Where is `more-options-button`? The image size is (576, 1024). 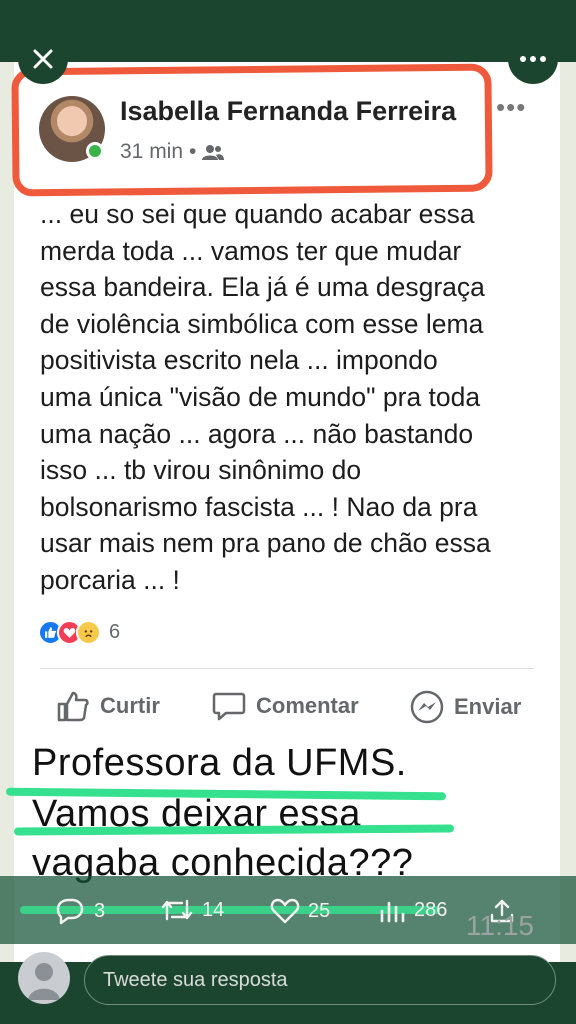 more-options-button is located at coordinates (533, 59).